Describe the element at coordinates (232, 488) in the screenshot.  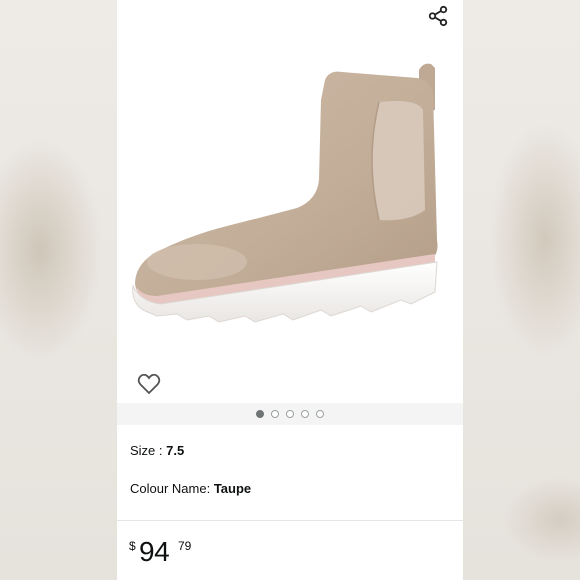
I see `colour-value: Taupe` at that location.